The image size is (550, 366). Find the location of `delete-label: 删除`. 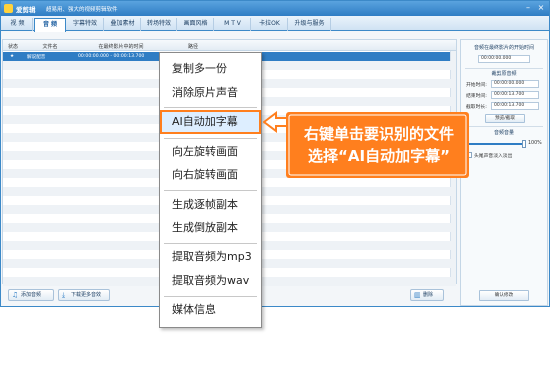

delete-label: 删除 is located at coordinates (428, 295).